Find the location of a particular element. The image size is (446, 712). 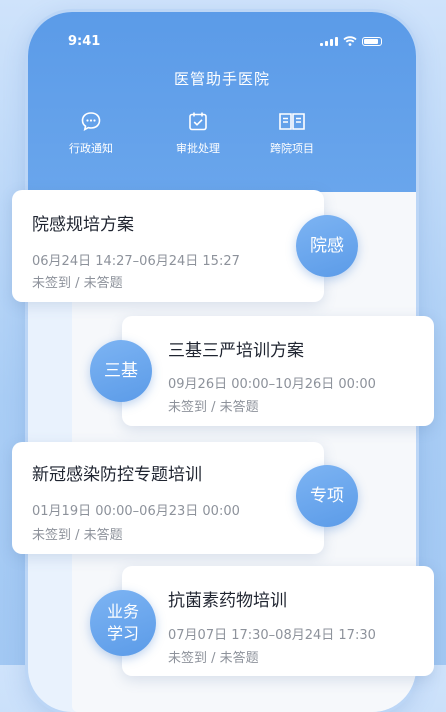

card-title: 新冠感染防控专题培训 is located at coordinates (117, 475).